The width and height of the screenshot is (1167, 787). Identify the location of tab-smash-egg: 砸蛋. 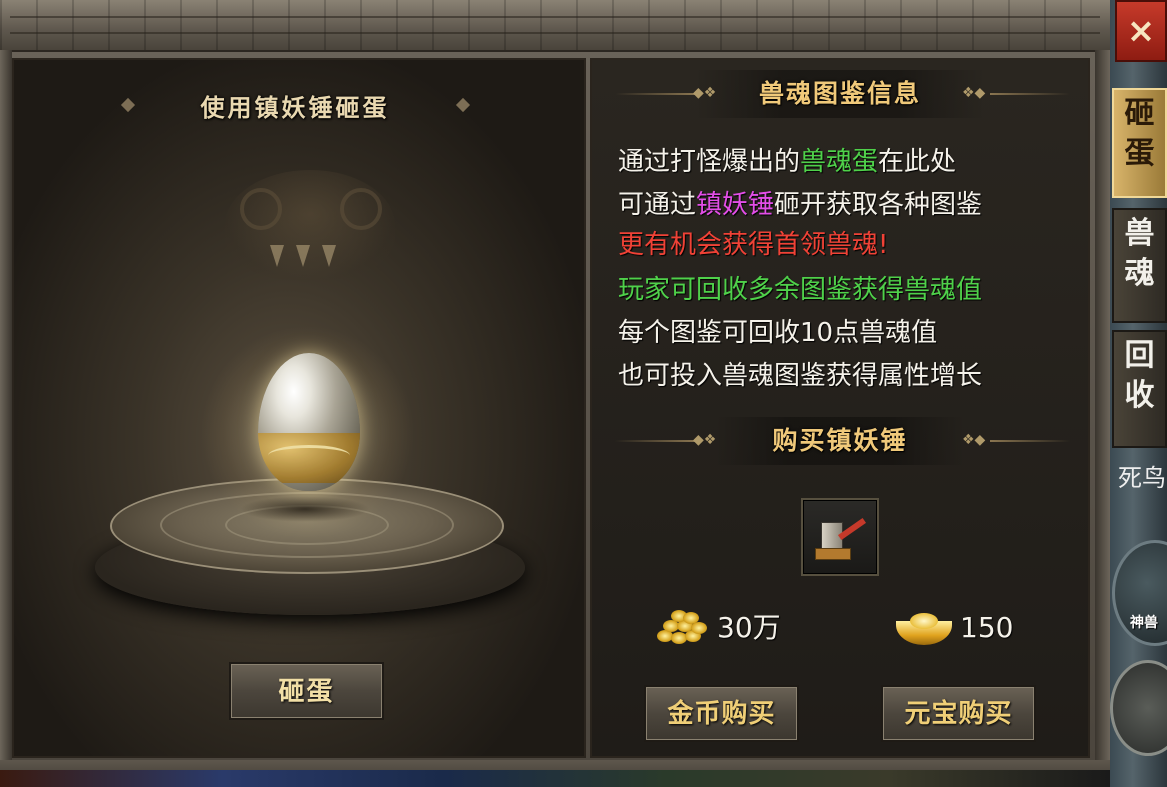
(1139, 143).